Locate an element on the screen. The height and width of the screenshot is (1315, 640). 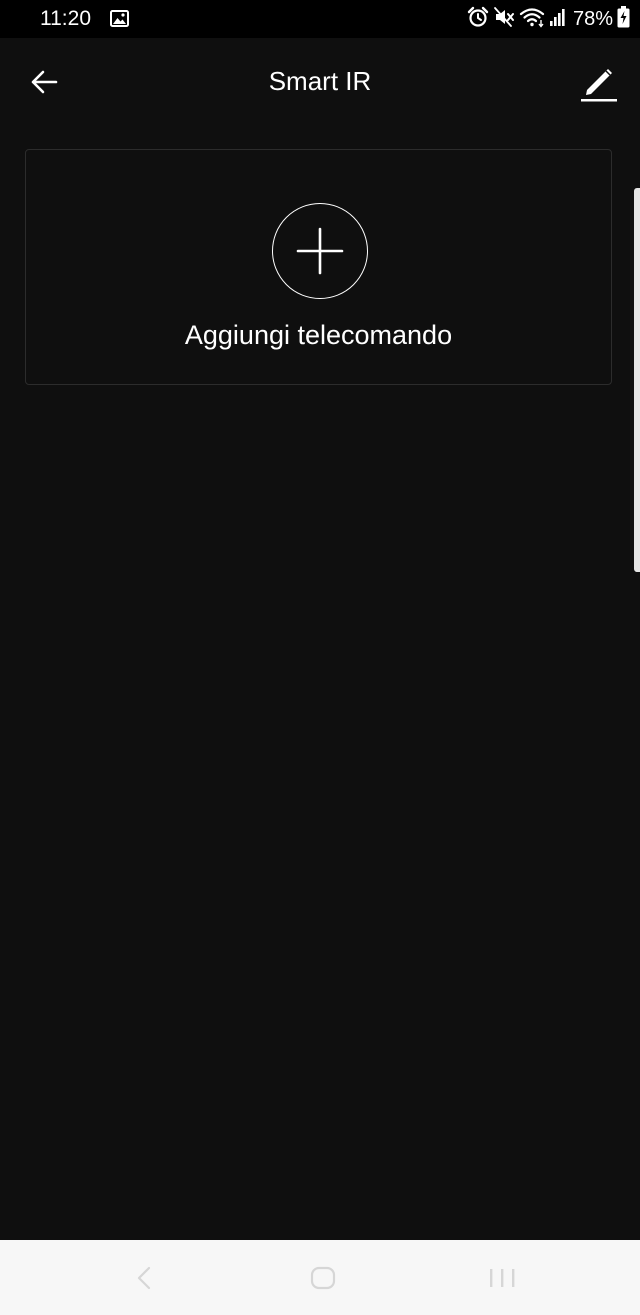
signal-icon is located at coordinates (558, 19).